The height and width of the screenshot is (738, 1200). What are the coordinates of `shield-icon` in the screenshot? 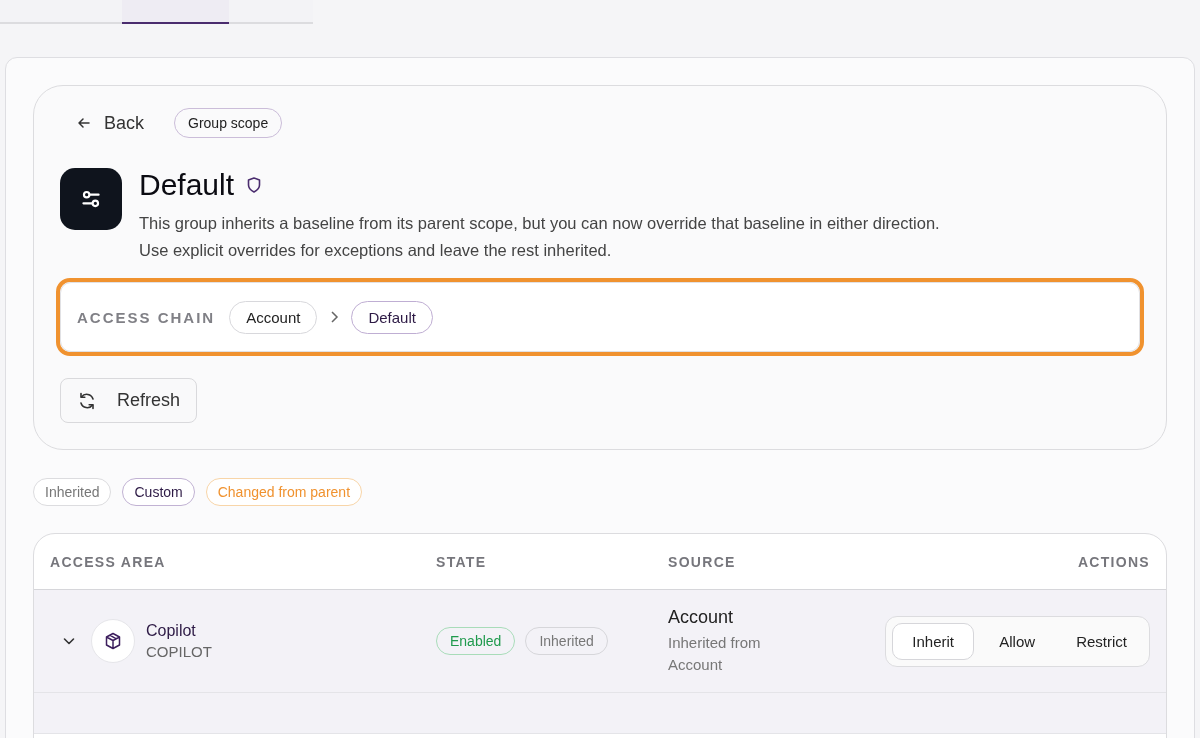 It's located at (254, 185).